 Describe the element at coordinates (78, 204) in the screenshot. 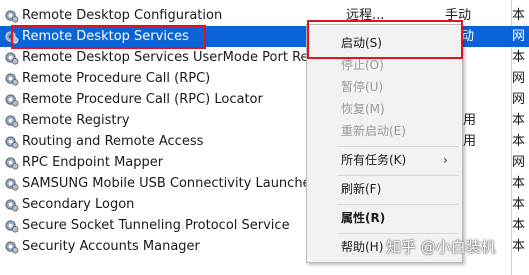

I see `service-name: Secondary Logon` at that location.